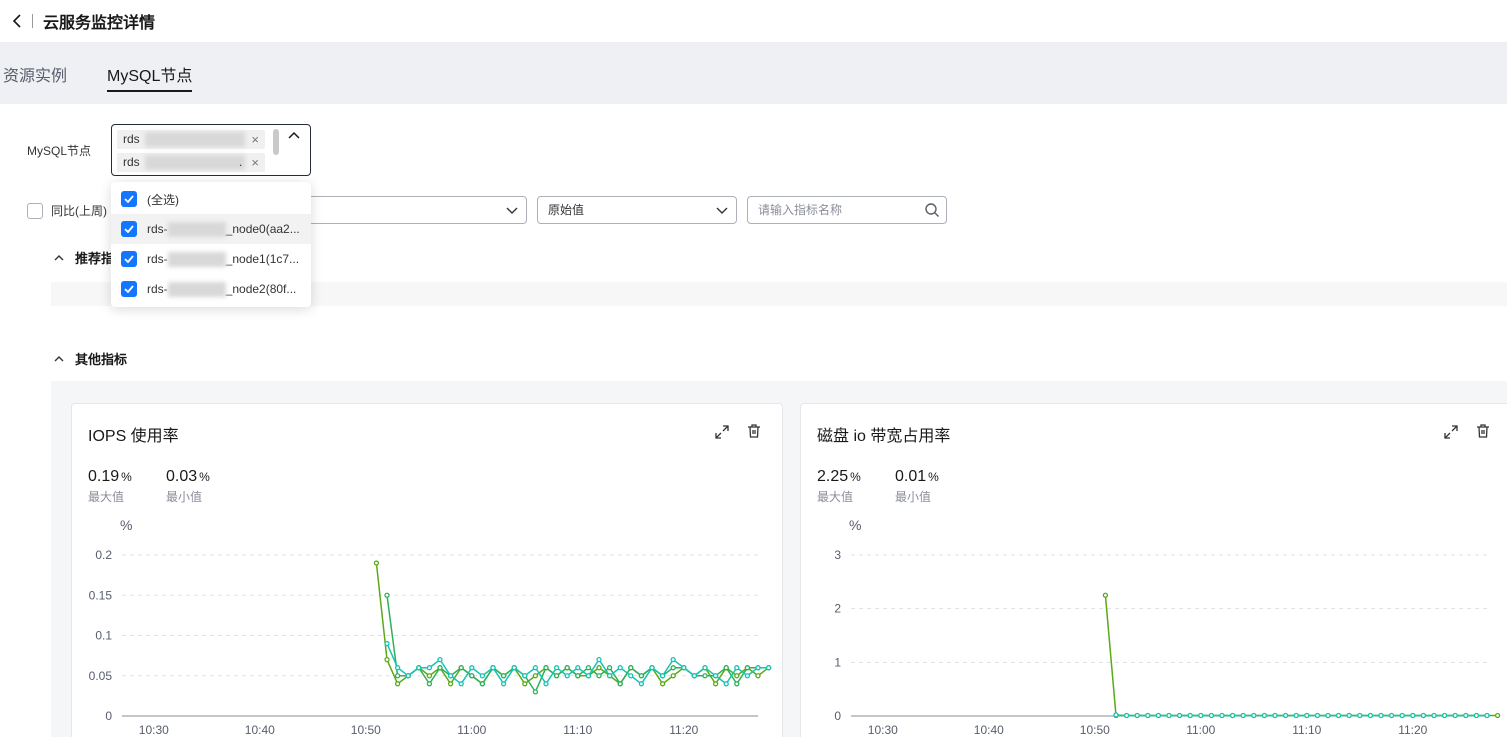 Image resolution: width=1507 pixels, height=737 pixels. Describe the element at coordinates (413, 210) in the screenshot. I see `metric-period-select` at that location.